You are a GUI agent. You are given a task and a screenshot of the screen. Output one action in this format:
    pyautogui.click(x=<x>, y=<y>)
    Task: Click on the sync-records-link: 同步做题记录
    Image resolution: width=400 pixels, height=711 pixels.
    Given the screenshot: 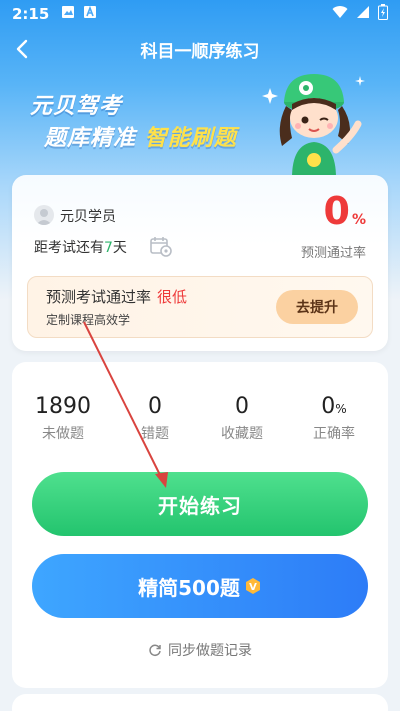 What is the action you would take?
    pyautogui.click(x=200, y=650)
    